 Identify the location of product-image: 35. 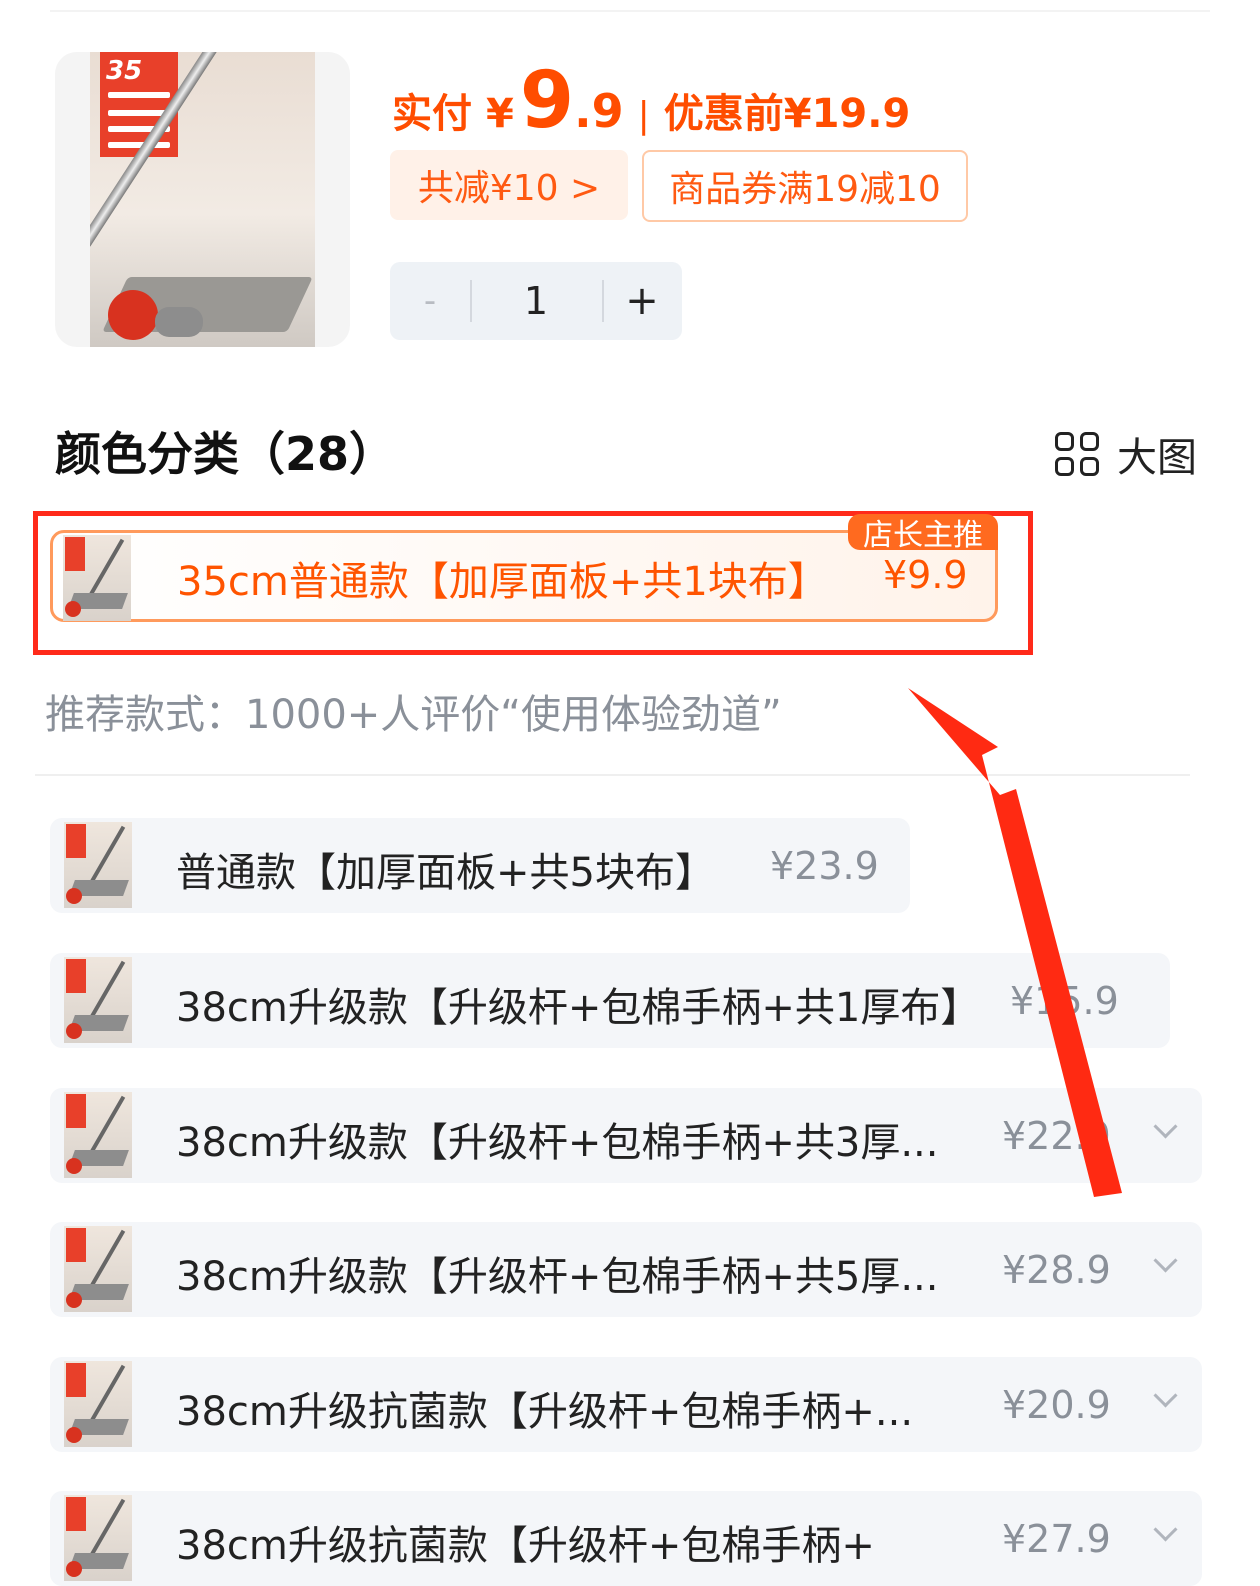
(202, 199).